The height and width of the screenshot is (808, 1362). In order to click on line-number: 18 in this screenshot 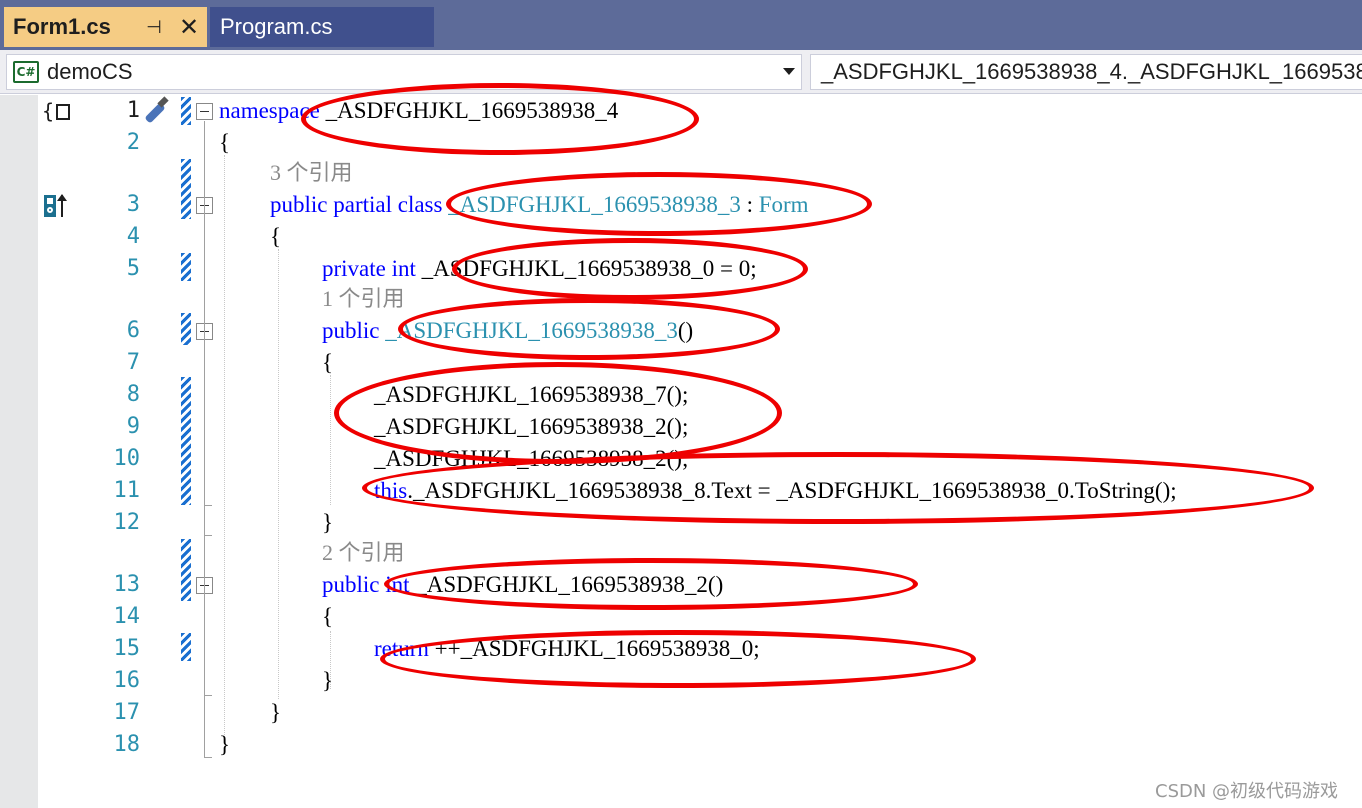, I will do `click(127, 744)`.